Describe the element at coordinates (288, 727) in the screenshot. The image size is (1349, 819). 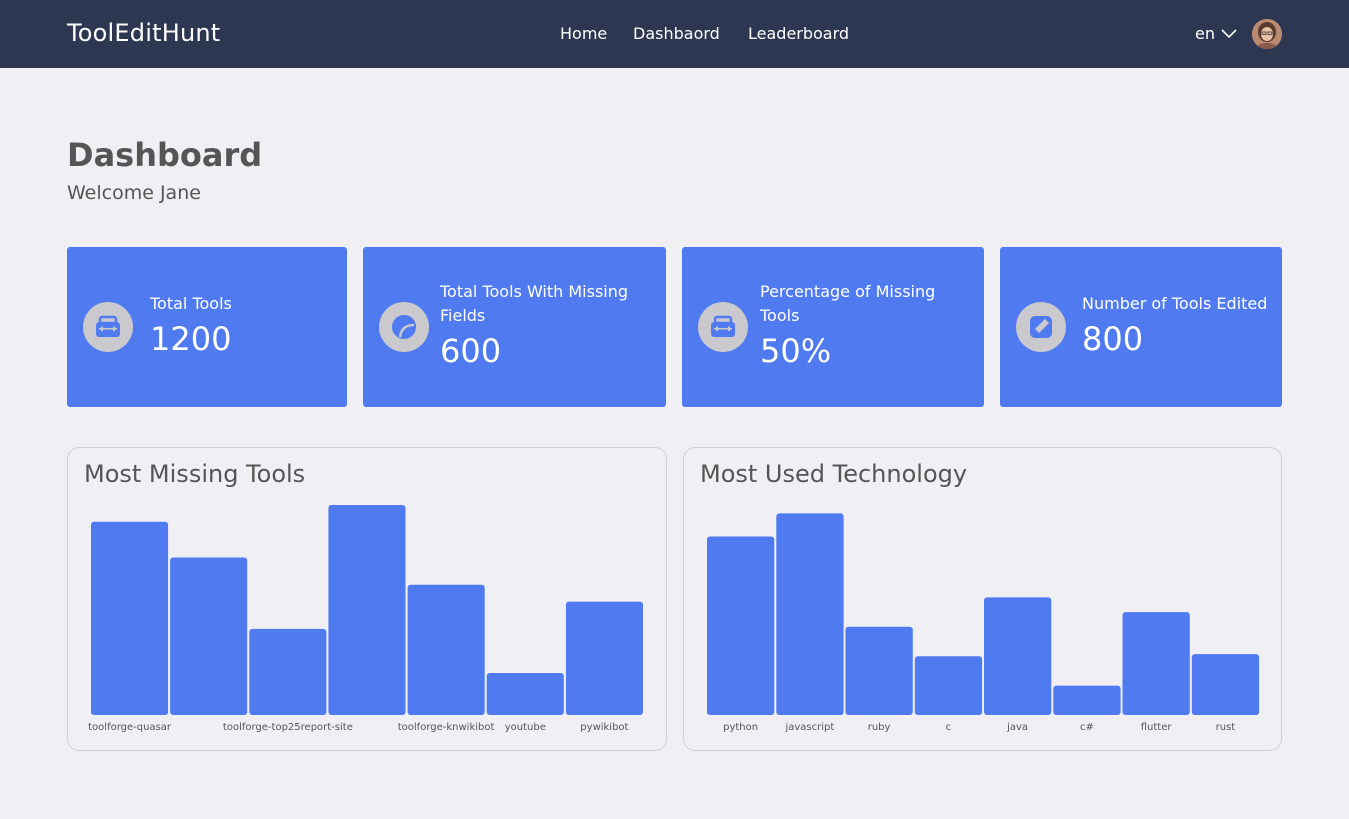
I see `chart-tick-label: toolforge-top25report-site` at that location.